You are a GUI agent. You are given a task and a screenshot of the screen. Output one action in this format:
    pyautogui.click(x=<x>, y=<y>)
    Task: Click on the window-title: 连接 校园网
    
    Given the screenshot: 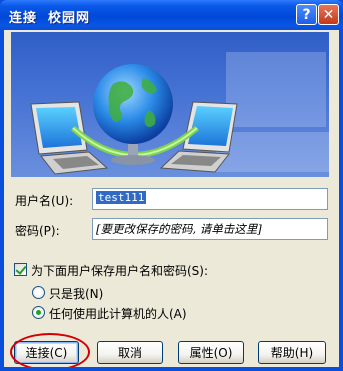 What is the action you would take?
    pyautogui.click(x=50, y=18)
    